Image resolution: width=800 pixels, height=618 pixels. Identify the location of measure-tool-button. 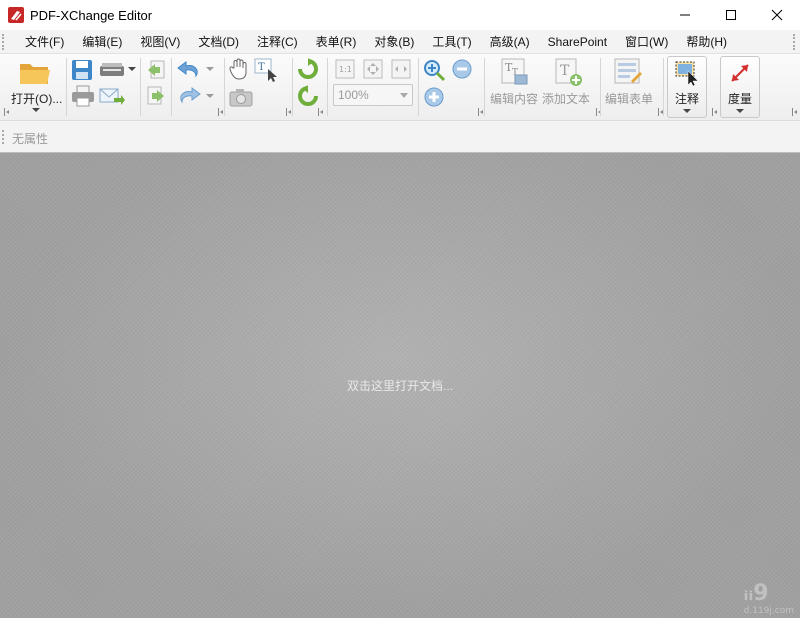
(740, 73).